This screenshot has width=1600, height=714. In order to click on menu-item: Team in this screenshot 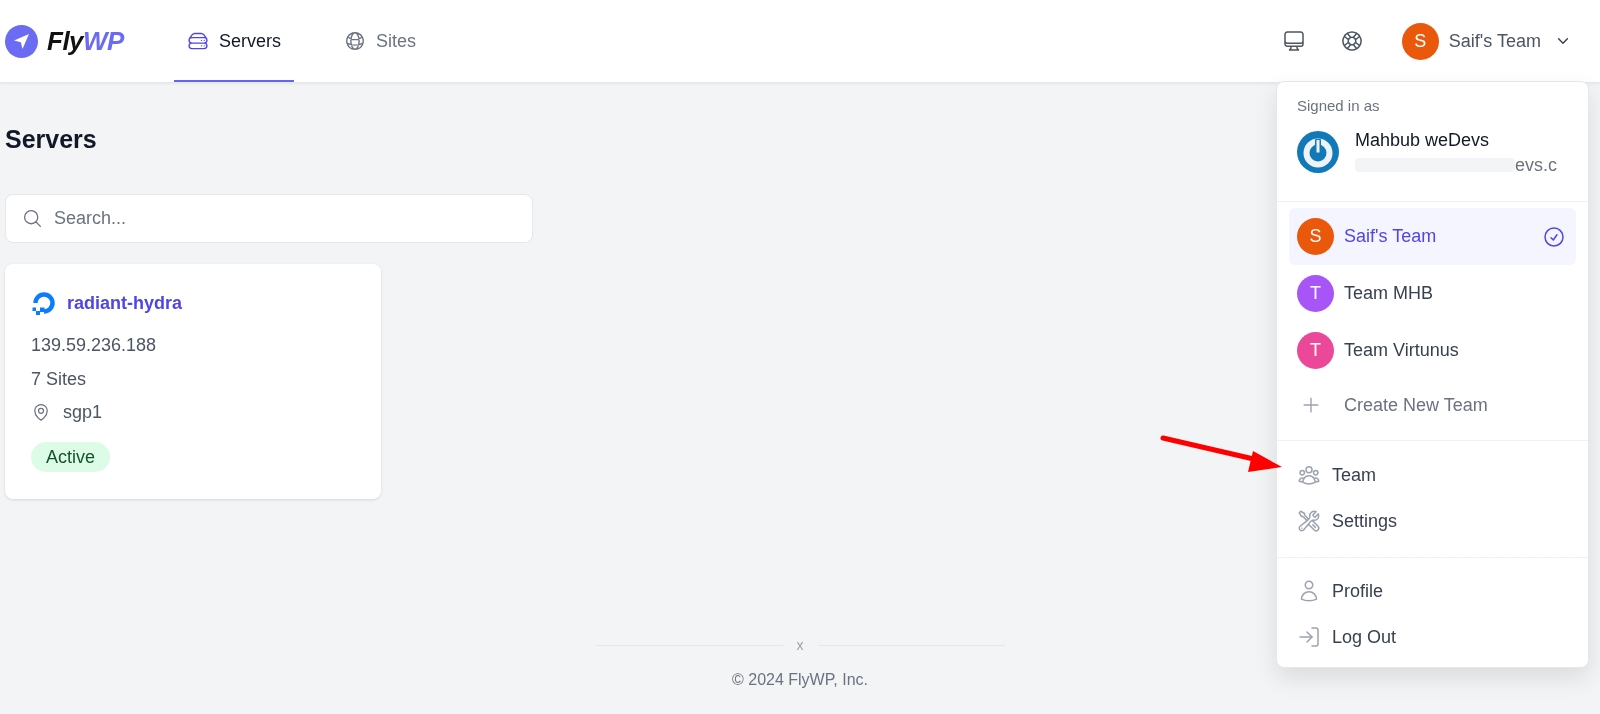, I will do `click(1432, 475)`.